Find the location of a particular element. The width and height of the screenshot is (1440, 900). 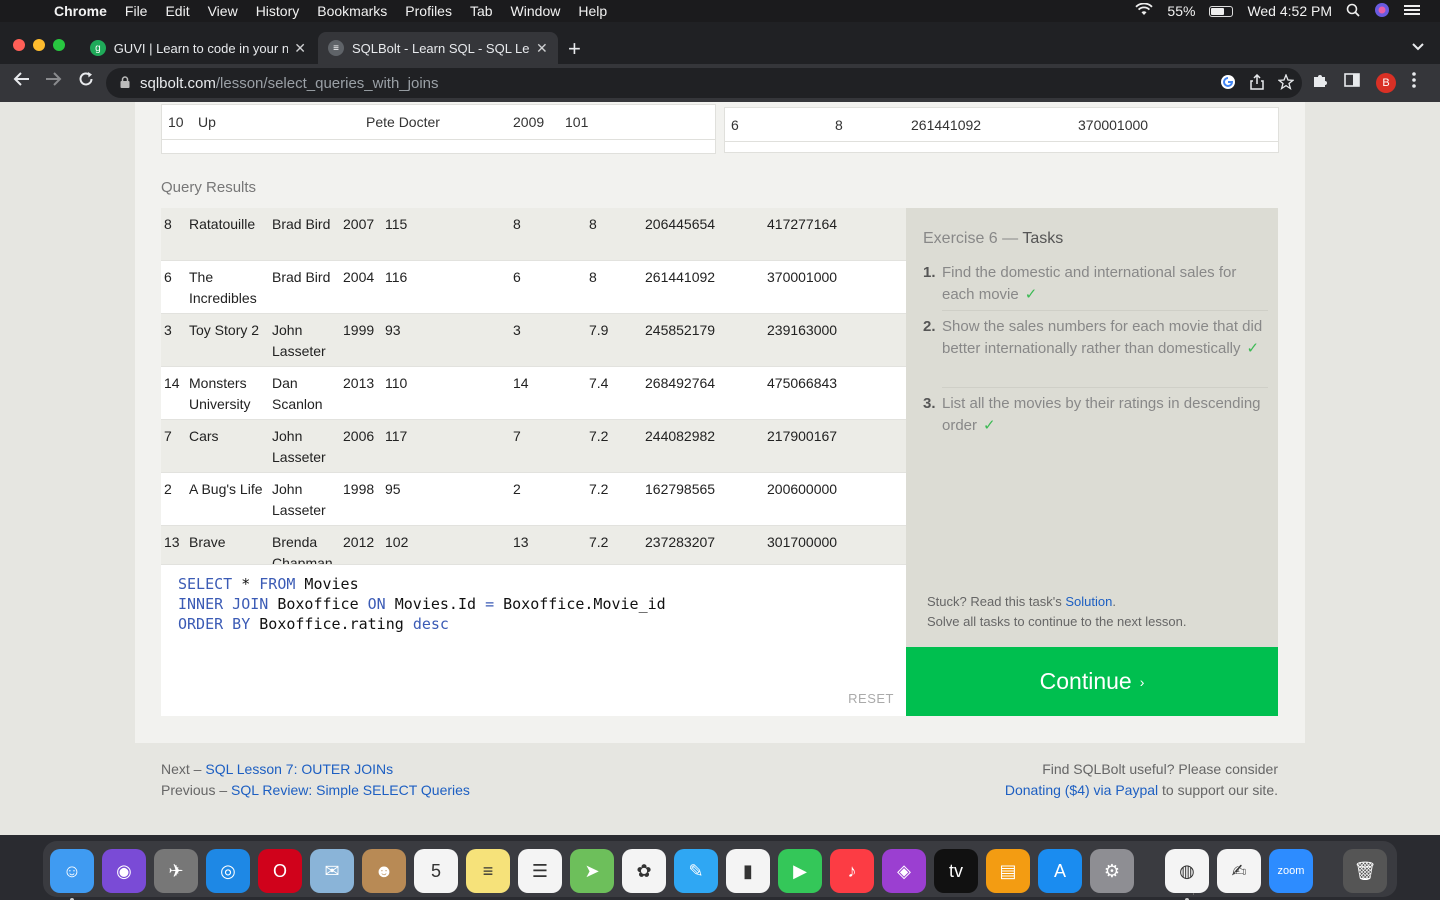

table-cell-movie-id: 6 is located at coordinates (517, 277).